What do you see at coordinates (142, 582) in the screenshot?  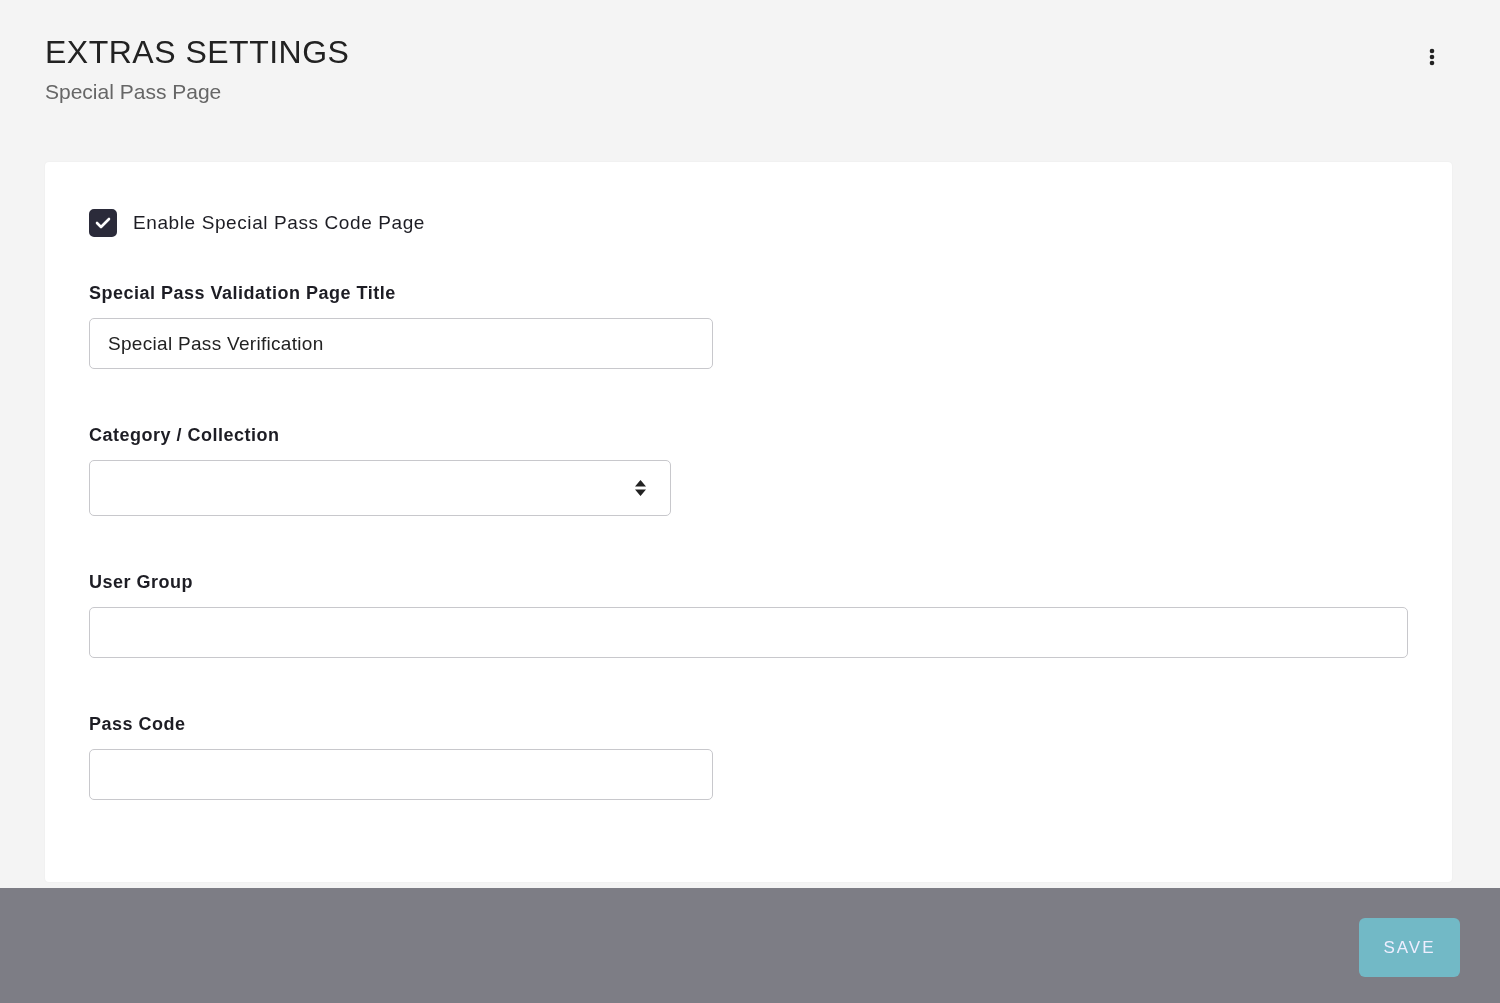 I see `field-label: User Group` at bounding box center [142, 582].